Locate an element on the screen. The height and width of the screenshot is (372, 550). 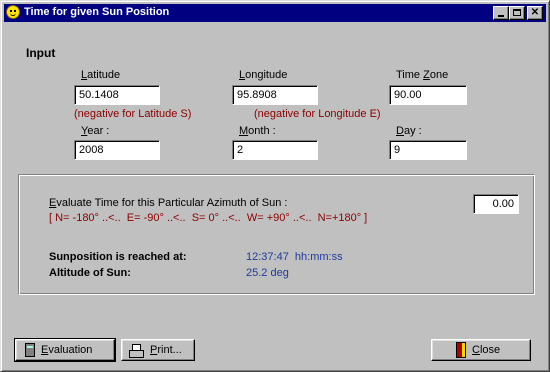
year-label: Year : is located at coordinates (95, 131).